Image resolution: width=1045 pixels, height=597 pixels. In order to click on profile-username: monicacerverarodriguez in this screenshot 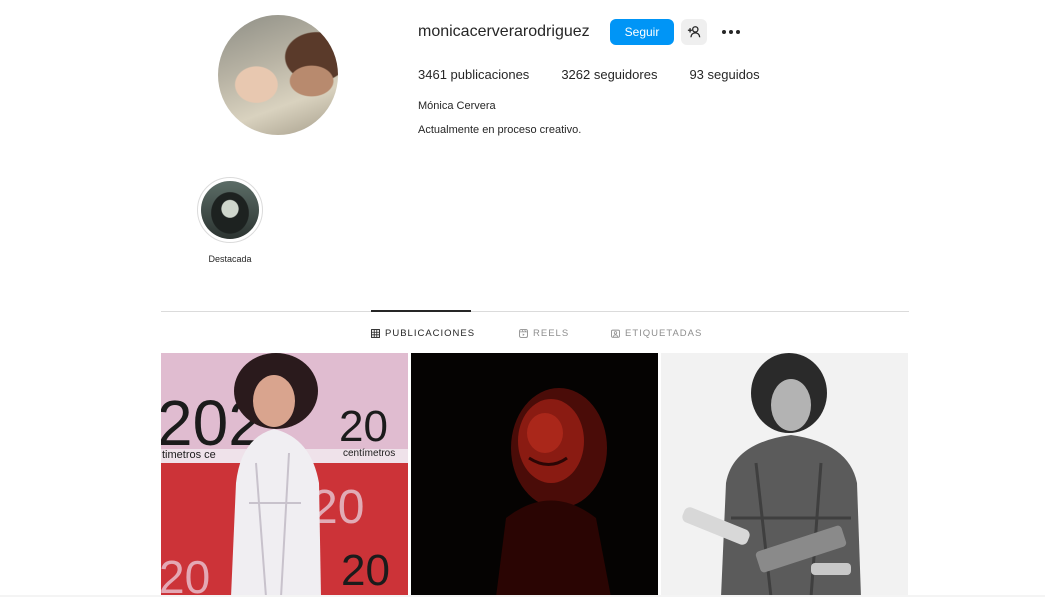, I will do `click(504, 31)`.